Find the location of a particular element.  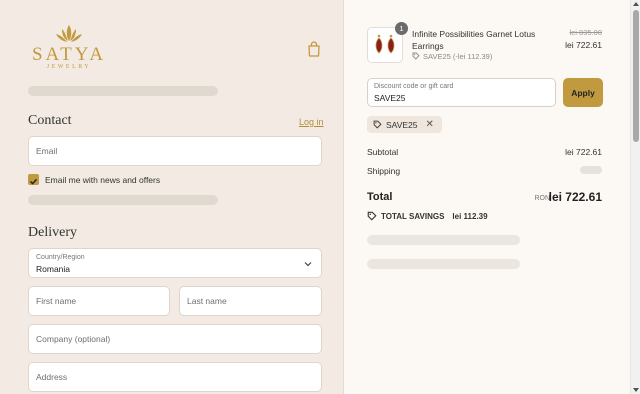

company-field: Company (optional) is located at coordinates (175, 339).